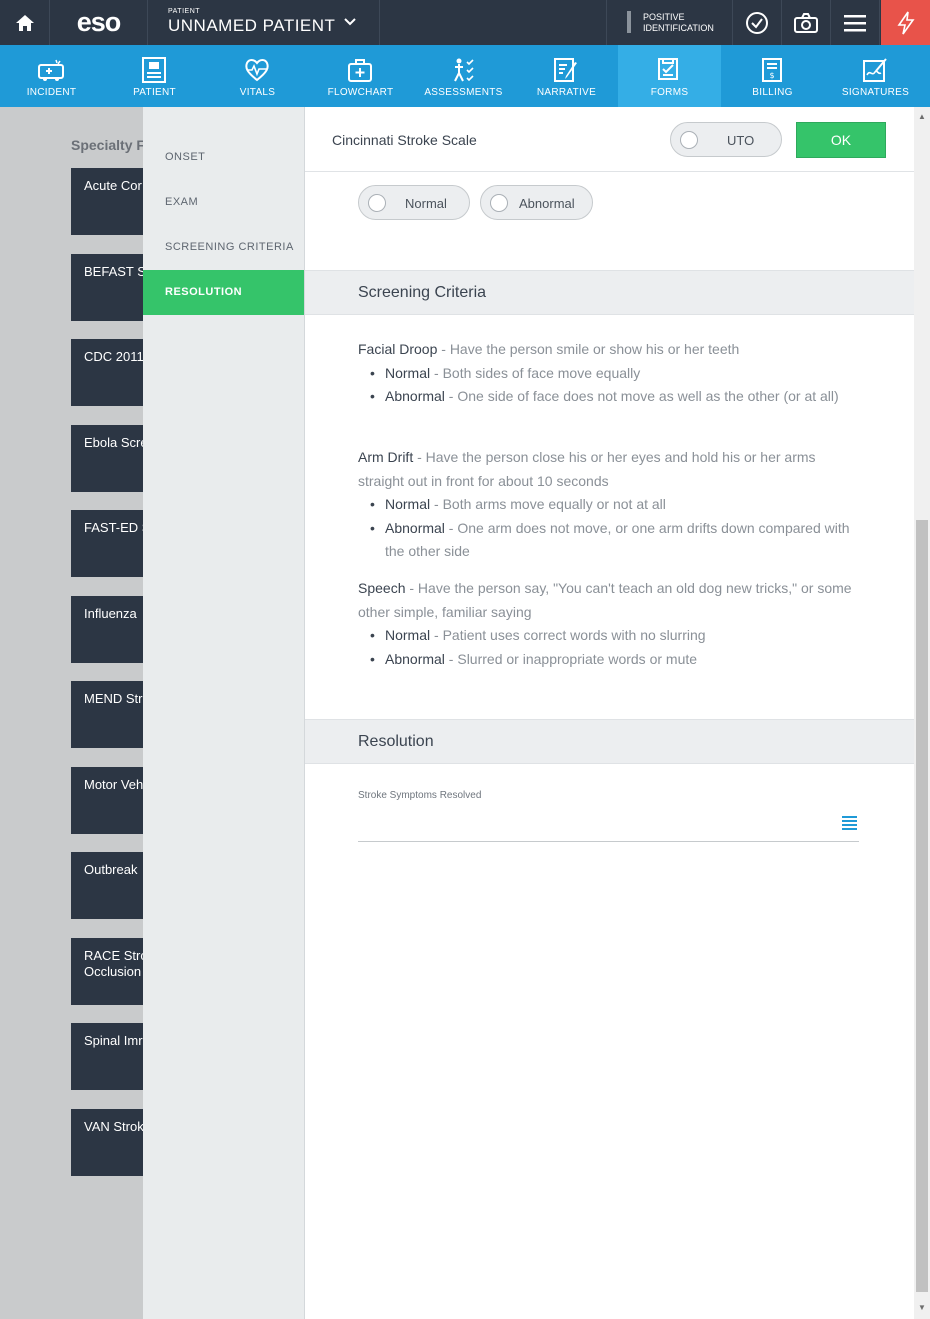  I want to click on nav-label: NARRATIVE, so click(566, 92).